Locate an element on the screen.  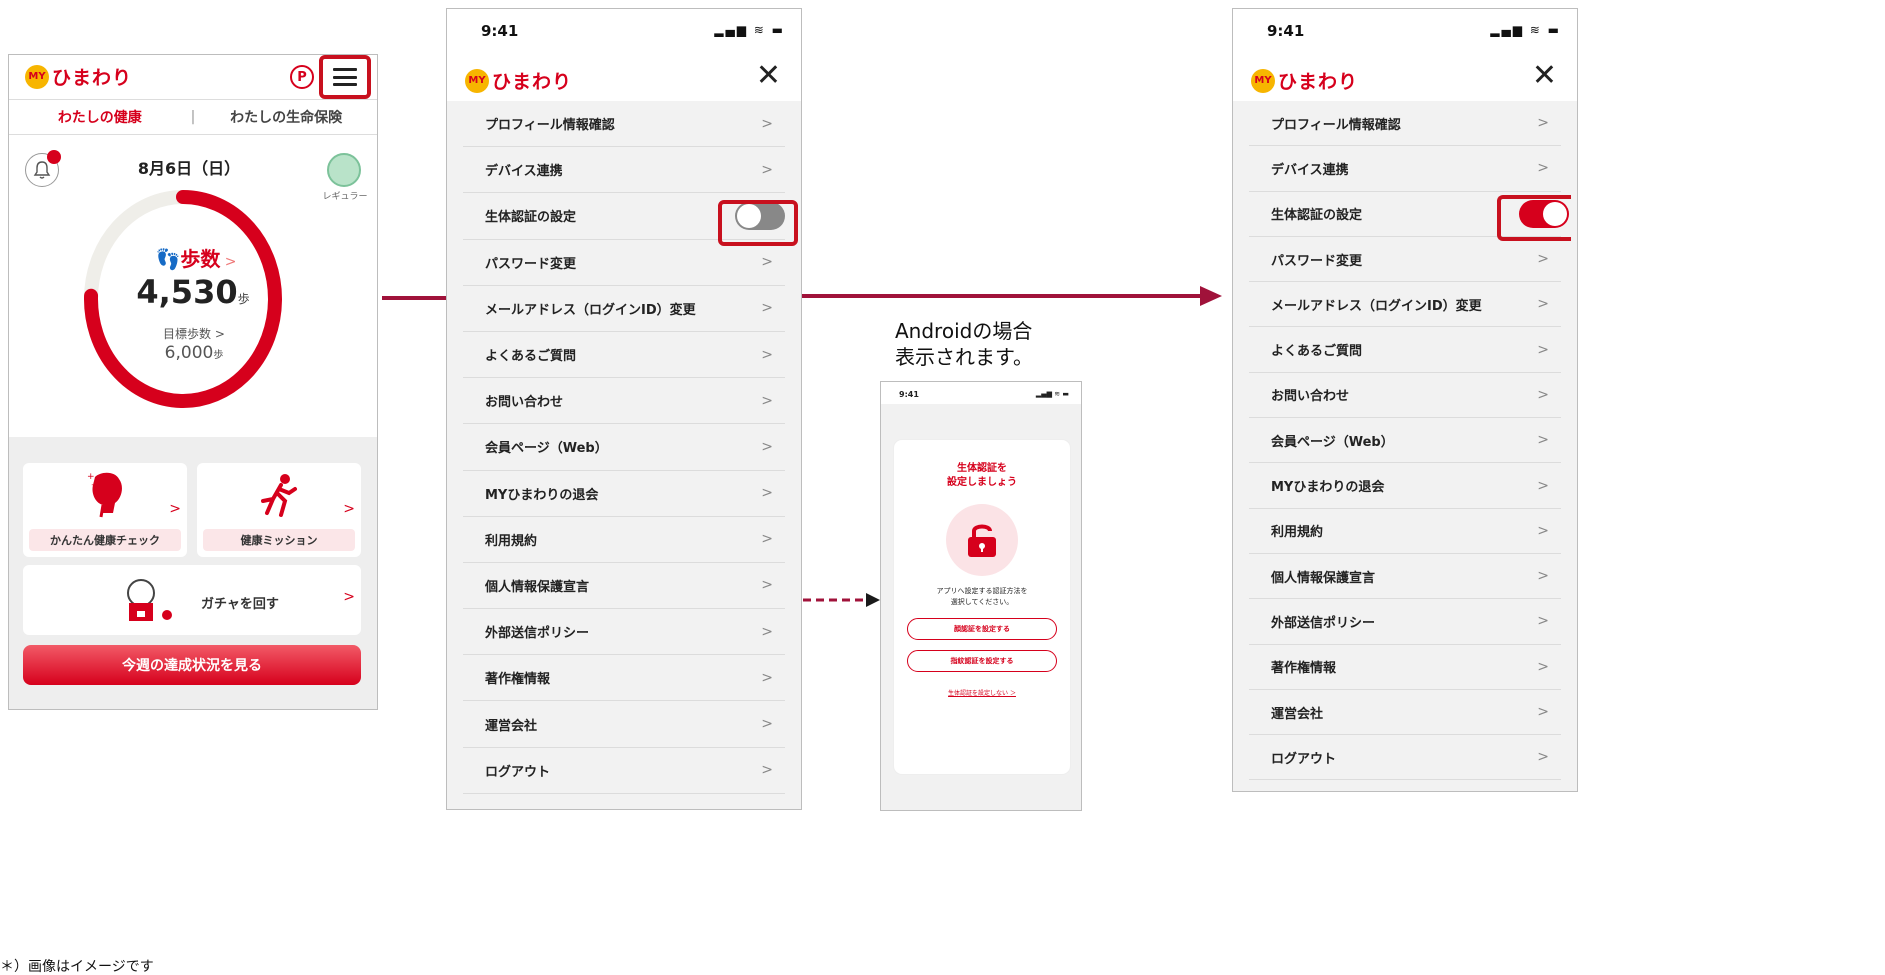
dialog-title-line1: 生体認証を is located at coordinates (982, 468).